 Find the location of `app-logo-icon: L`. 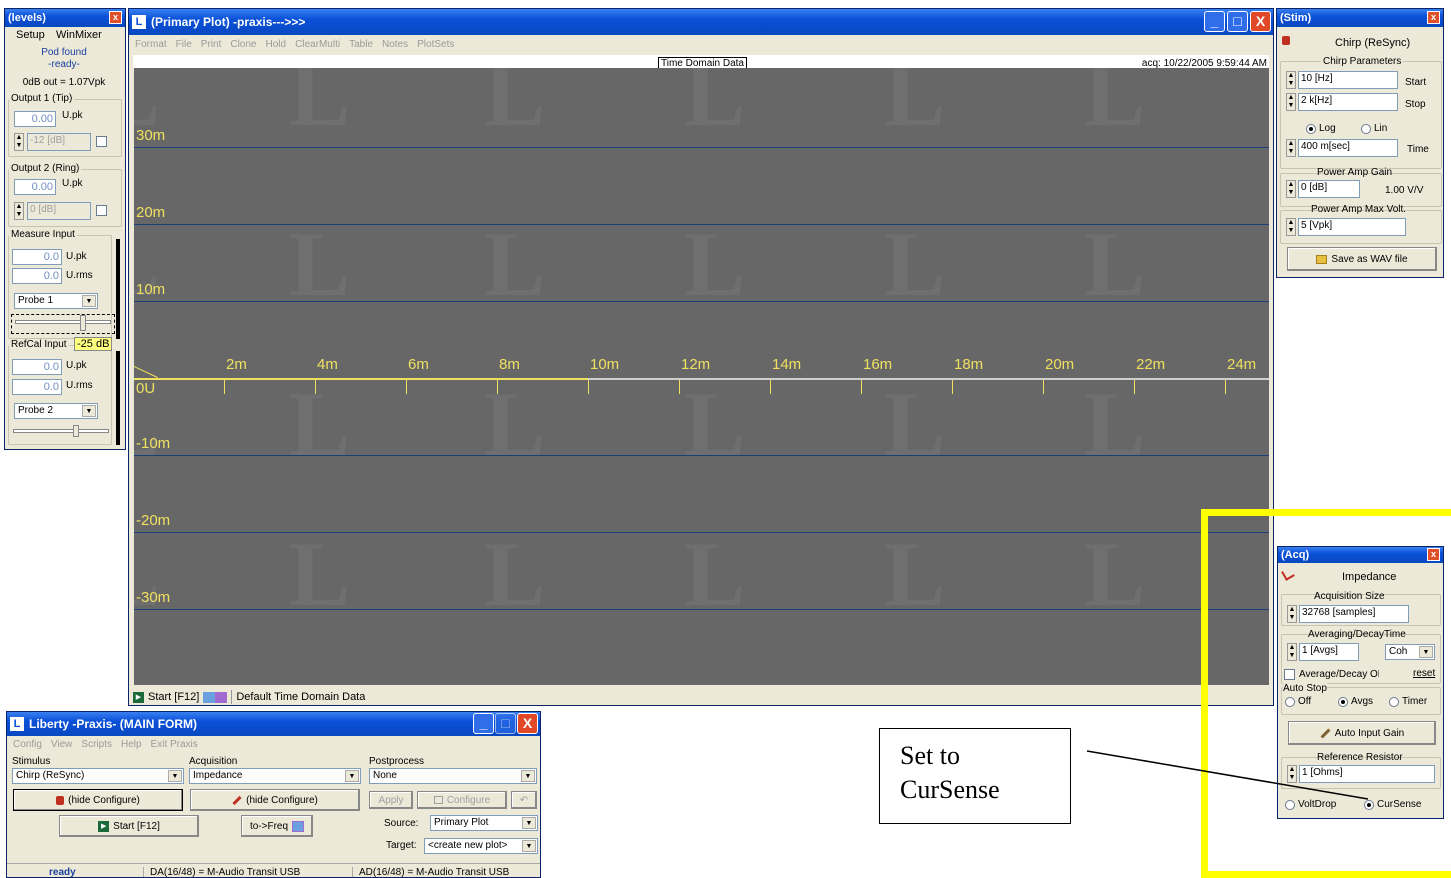

app-logo-icon: L is located at coordinates (139, 22).